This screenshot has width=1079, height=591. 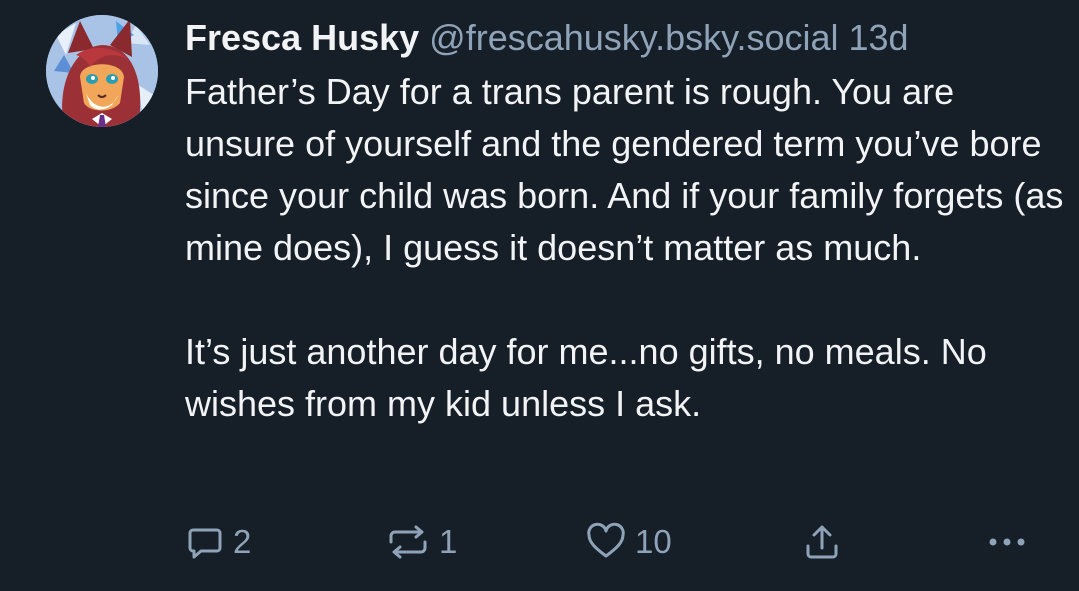 I want to click on speech-bubble-icon, so click(x=205, y=543).